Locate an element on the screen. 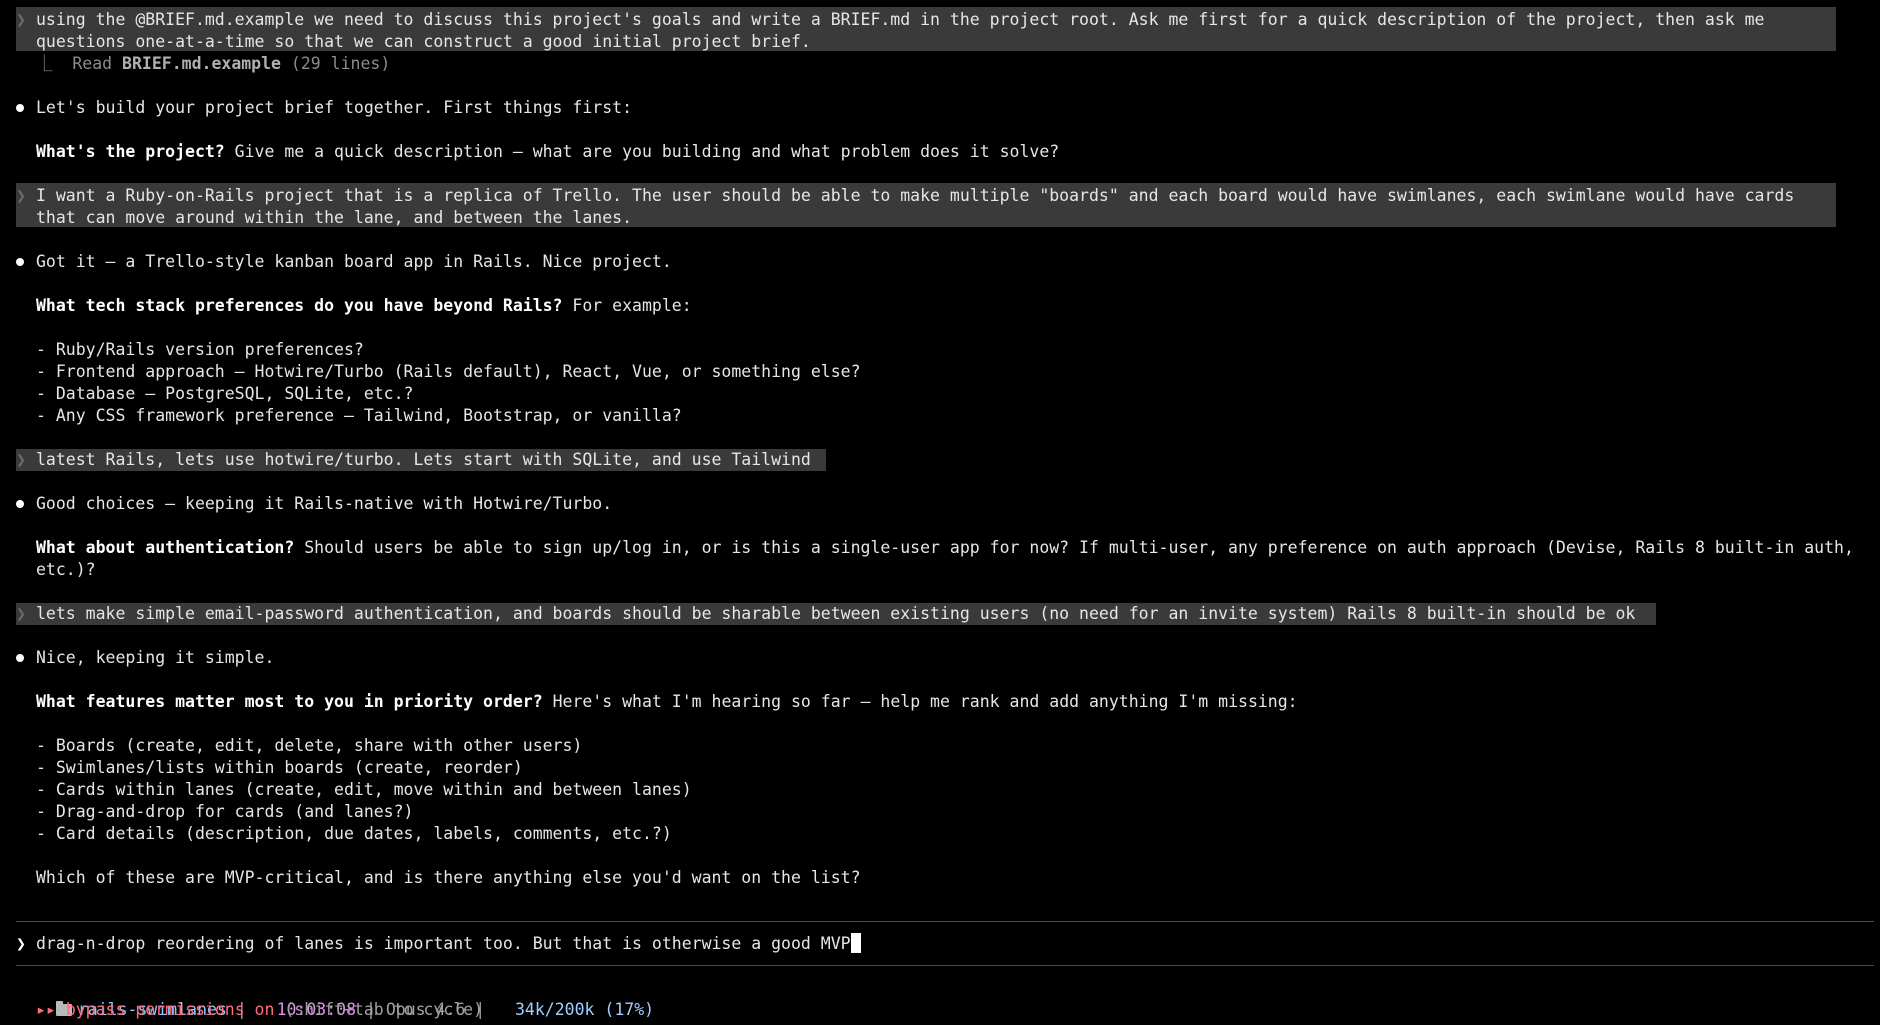  list-item: - Drag-and-drop for cards (and lanes?) is located at coordinates (225, 811).